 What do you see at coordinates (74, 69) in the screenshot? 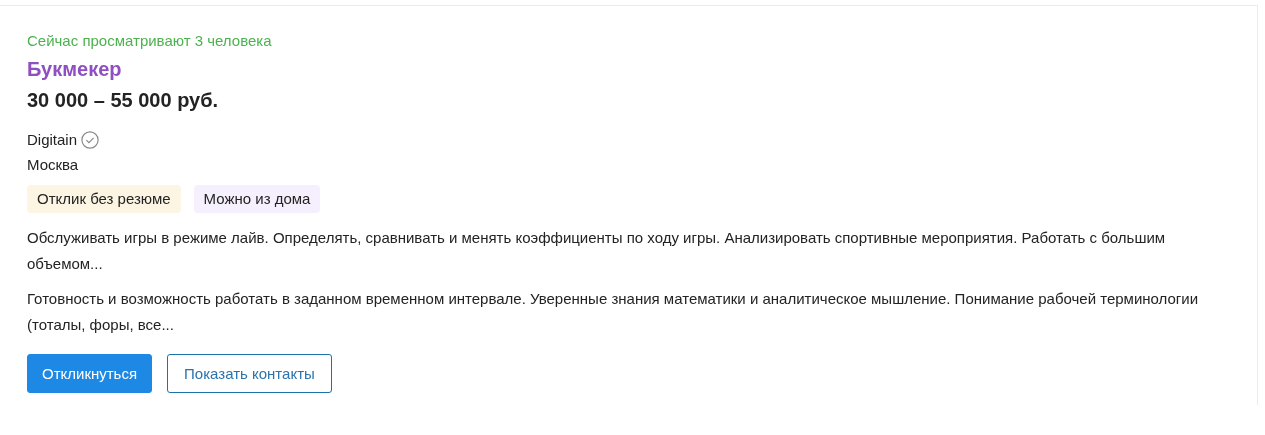
I see `vacancy-title-link: Букмекер` at bounding box center [74, 69].